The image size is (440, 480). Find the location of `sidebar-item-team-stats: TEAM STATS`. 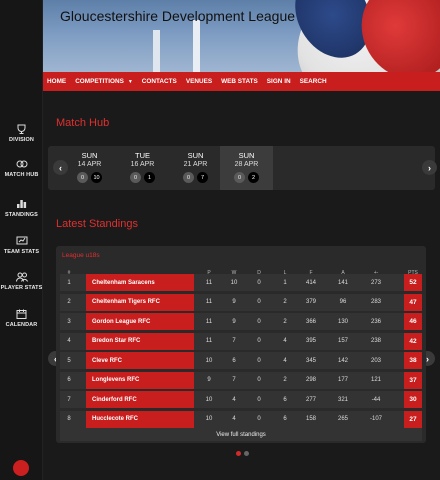

sidebar-item-team-stats: TEAM STATS is located at coordinates (21, 245).